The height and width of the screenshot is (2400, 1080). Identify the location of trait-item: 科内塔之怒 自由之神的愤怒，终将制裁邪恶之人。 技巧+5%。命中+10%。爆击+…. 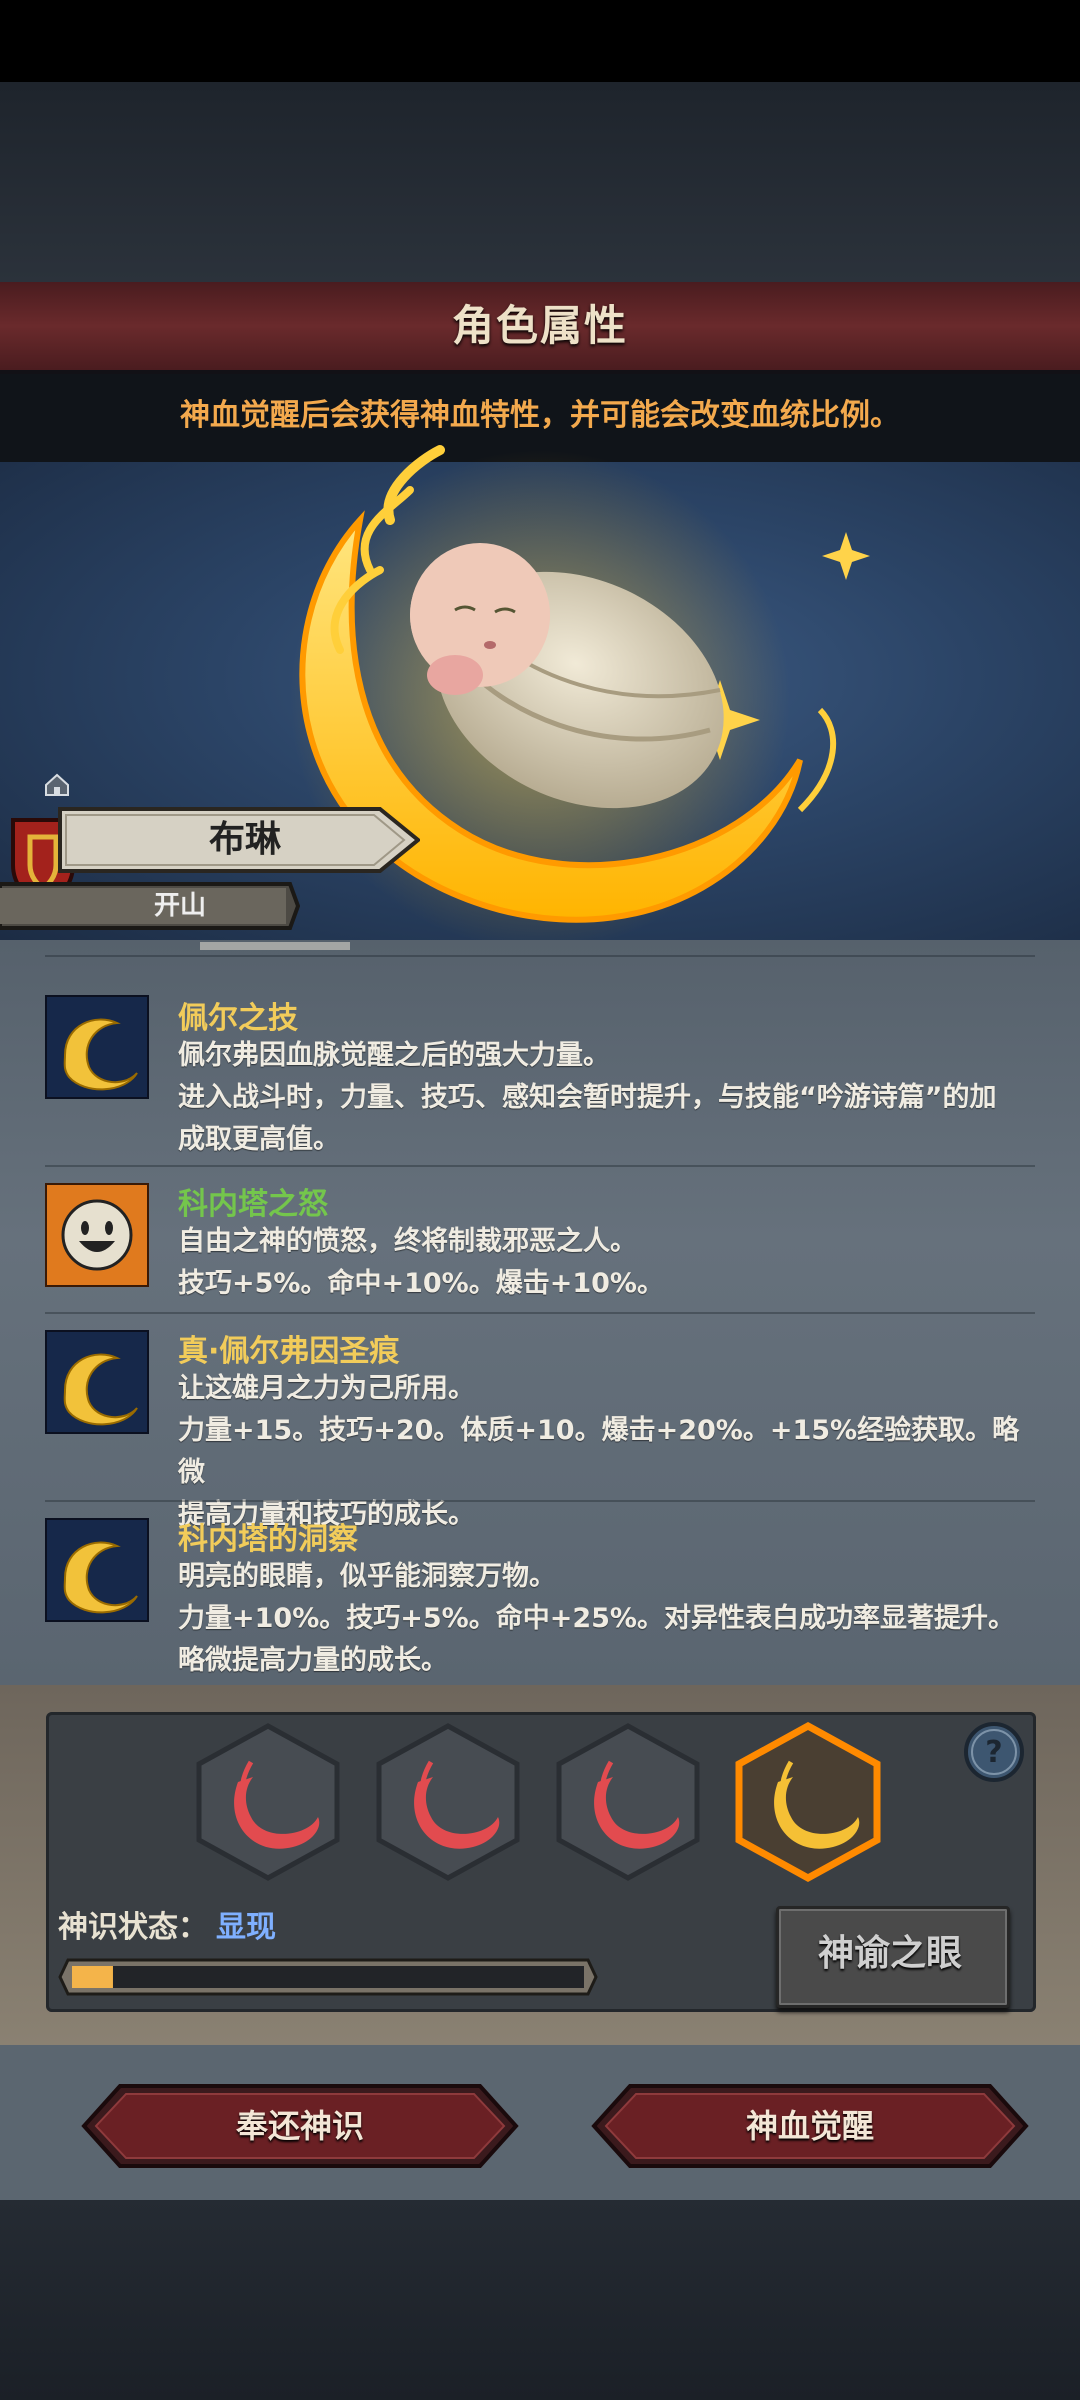
(540, 1242).